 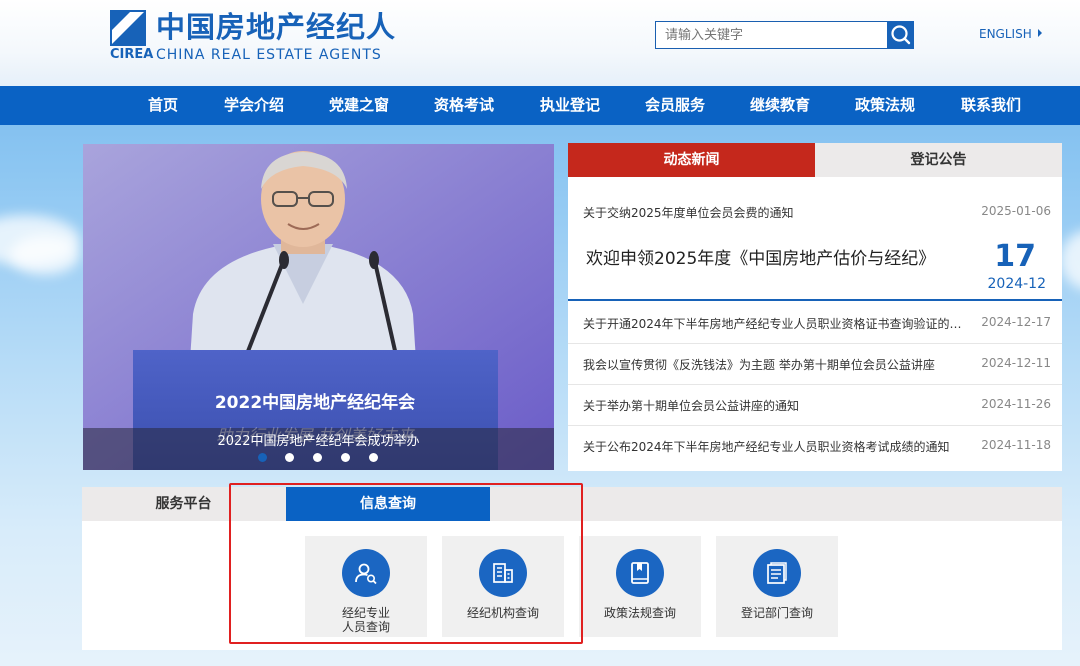 I want to click on news-item-title: 关于举办第十期单位会员公益讲座的通知, so click(x=691, y=406).